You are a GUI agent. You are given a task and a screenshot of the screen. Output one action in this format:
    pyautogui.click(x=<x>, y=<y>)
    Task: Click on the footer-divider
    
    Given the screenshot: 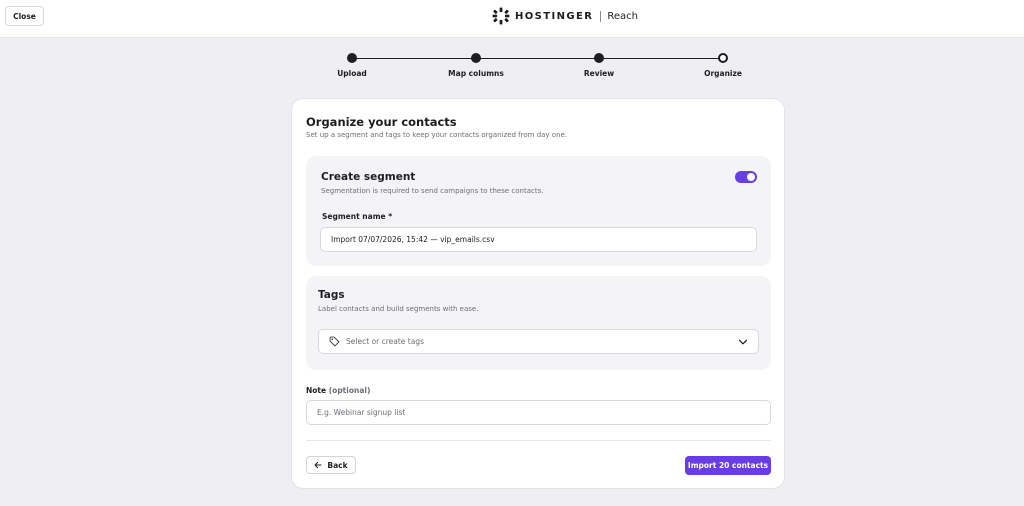 What is the action you would take?
    pyautogui.click(x=538, y=440)
    